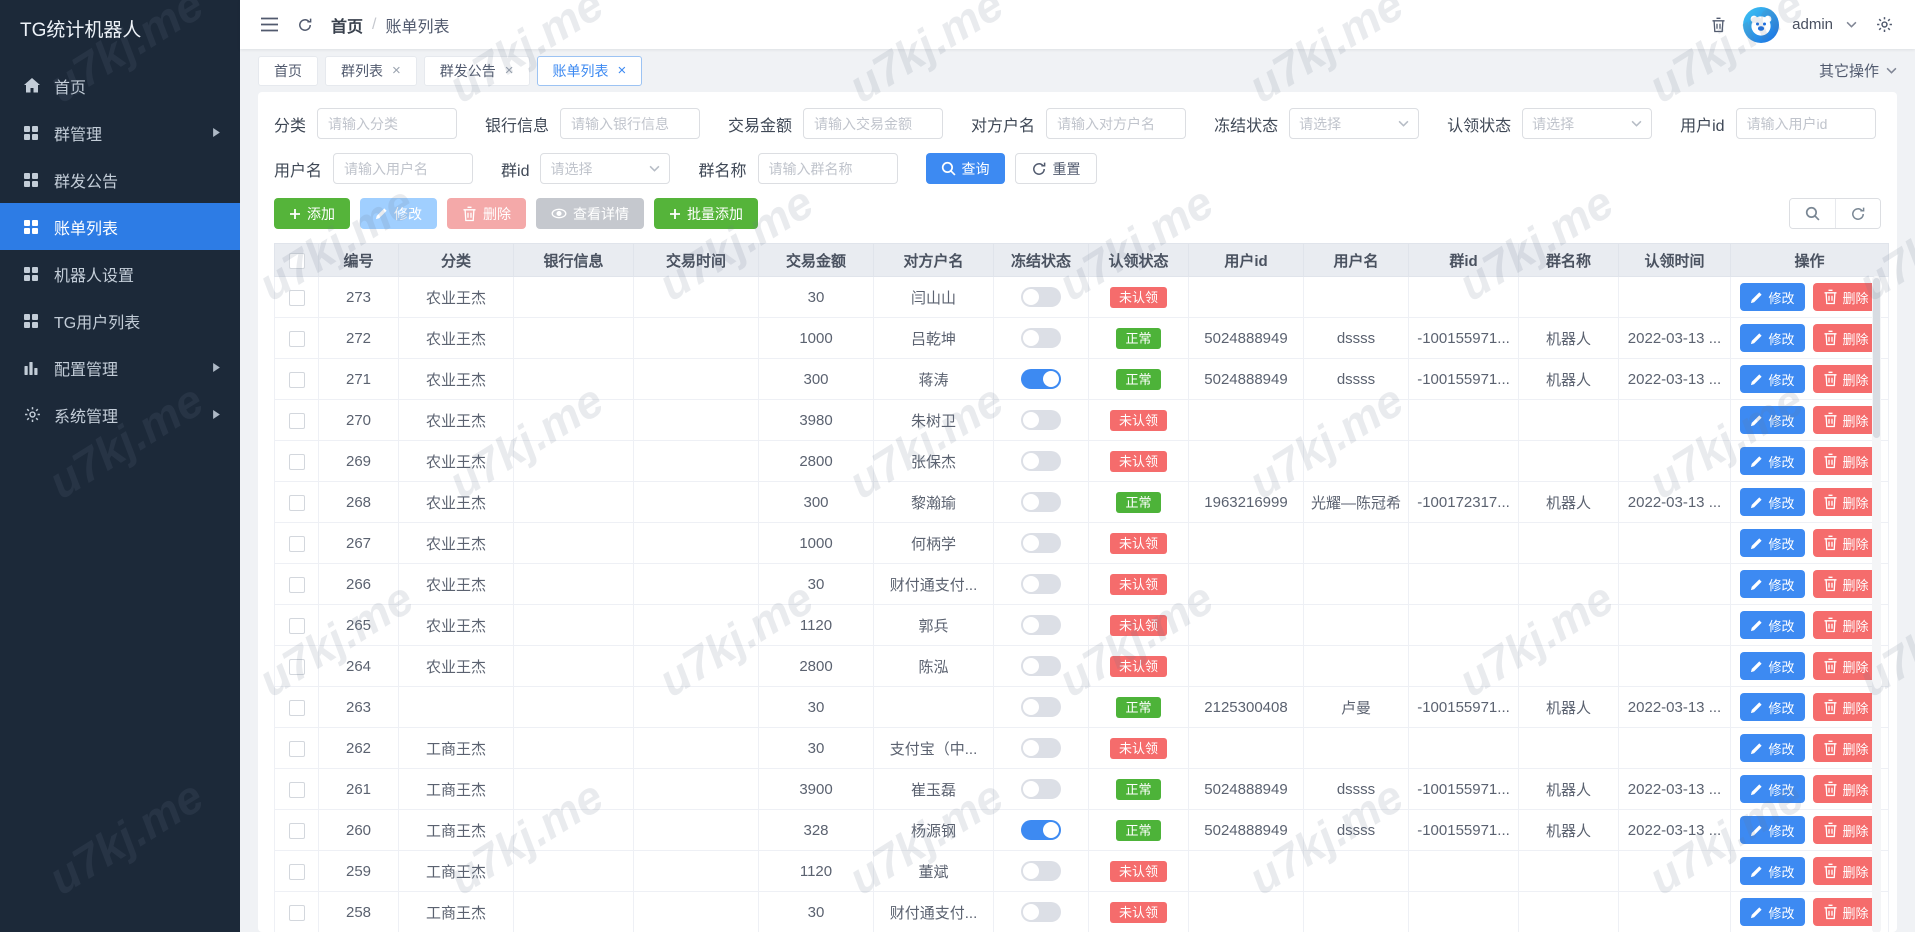 This screenshot has height=932, width=1915. I want to click on filter-select-group-id: 请选择, so click(605, 168).